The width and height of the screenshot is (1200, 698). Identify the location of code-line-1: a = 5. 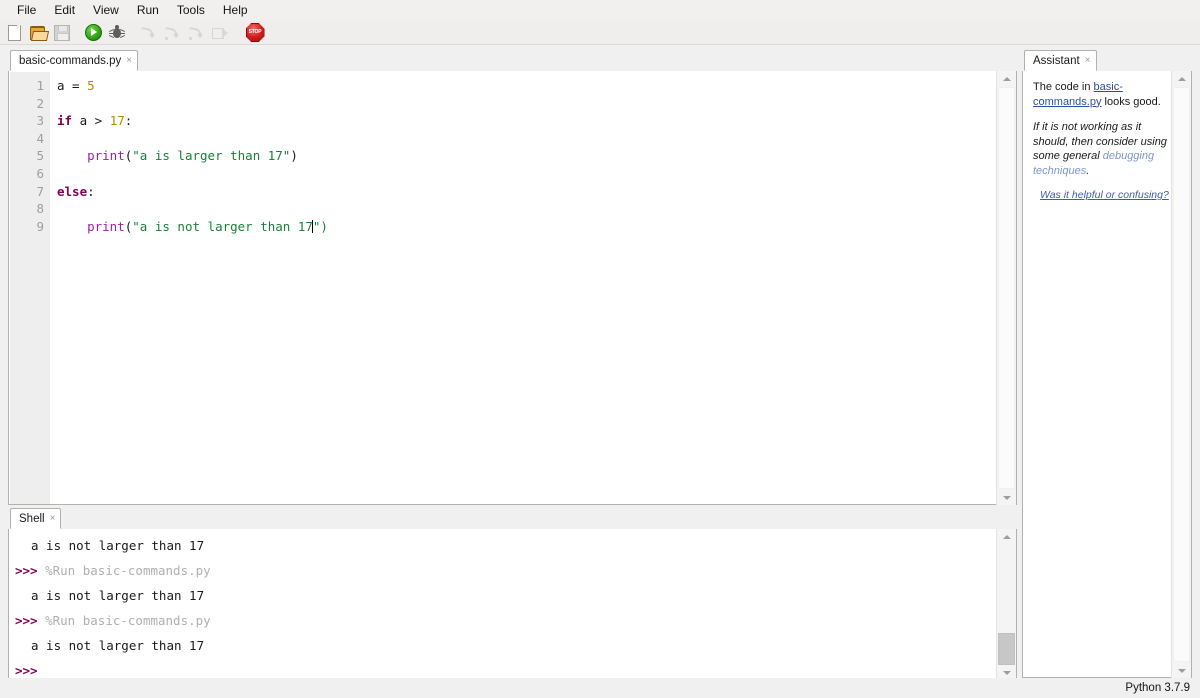
(76, 85).